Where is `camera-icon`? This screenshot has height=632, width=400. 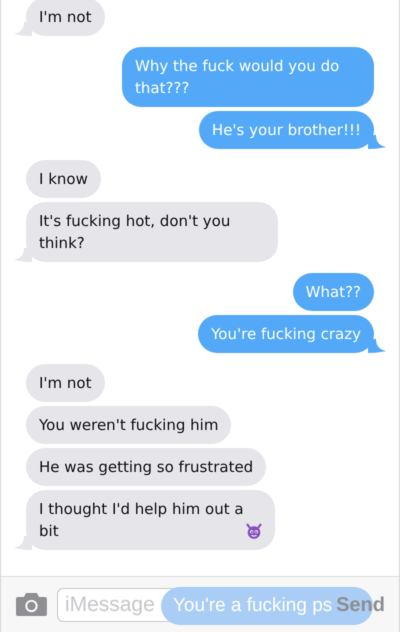
camera-icon is located at coordinates (31, 604).